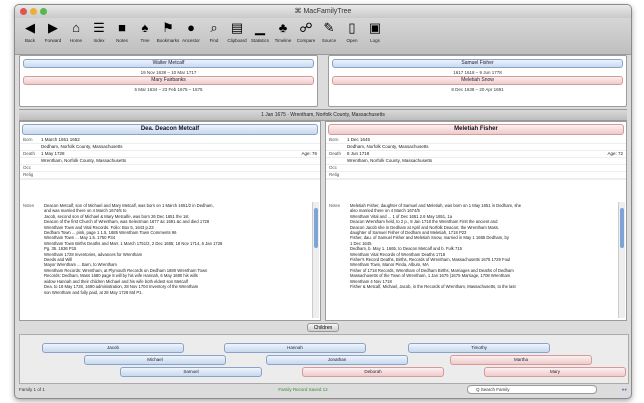 The height and width of the screenshot is (403, 644). I want to click on toolbar-back-button: ◀ Back, so click(30, 31).